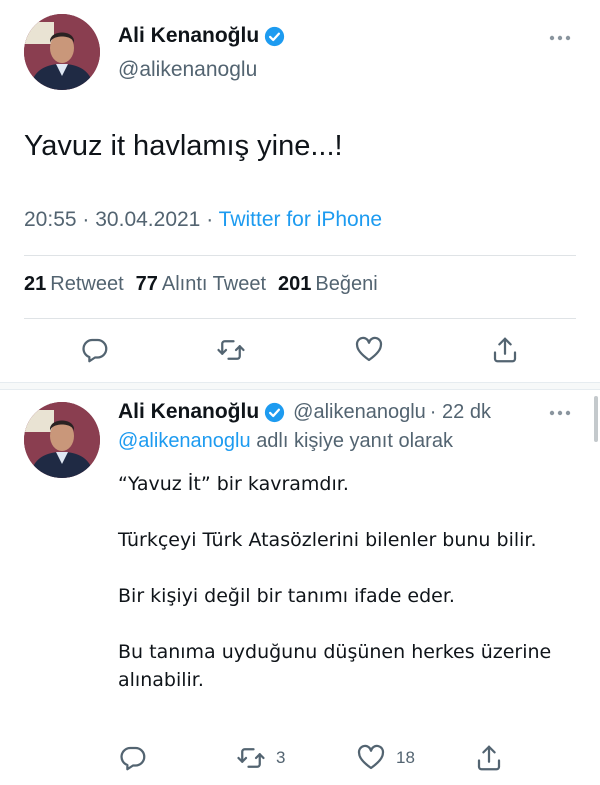 The image size is (600, 785). I want to click on like-button, so click(369, 350).